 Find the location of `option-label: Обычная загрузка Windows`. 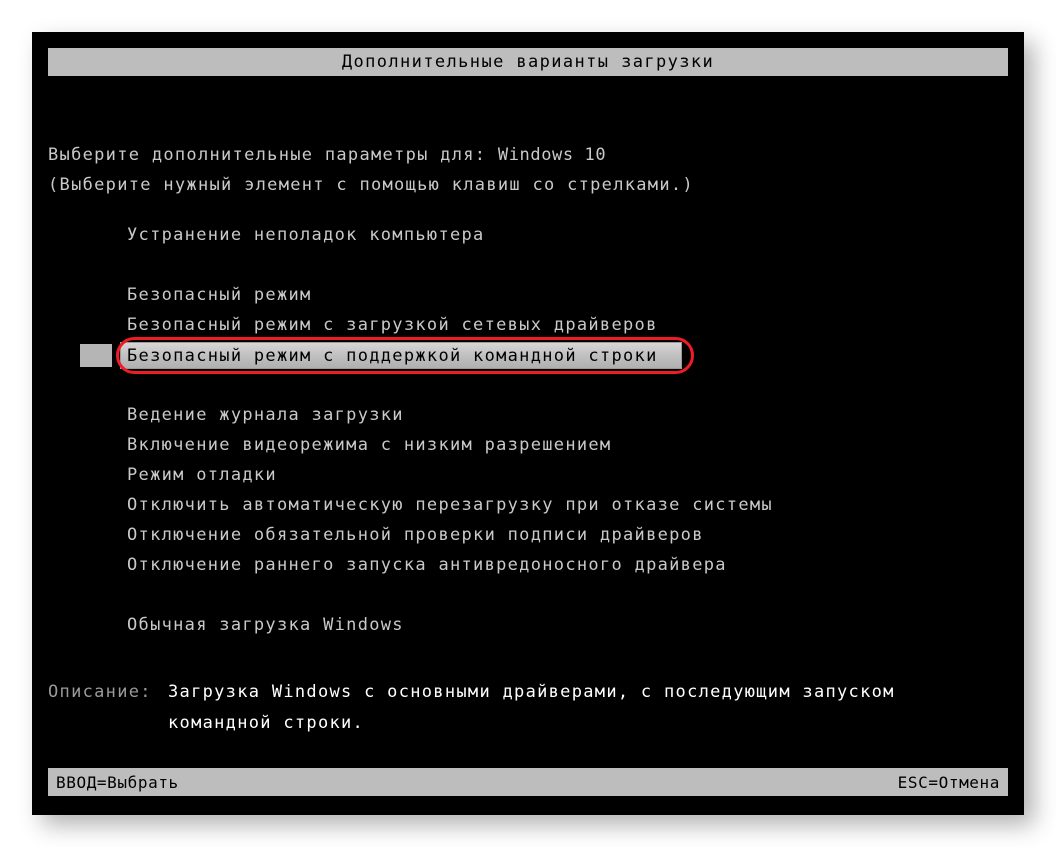

option-label: Обычная загрузка Windows is located at coordinates (265, 625).